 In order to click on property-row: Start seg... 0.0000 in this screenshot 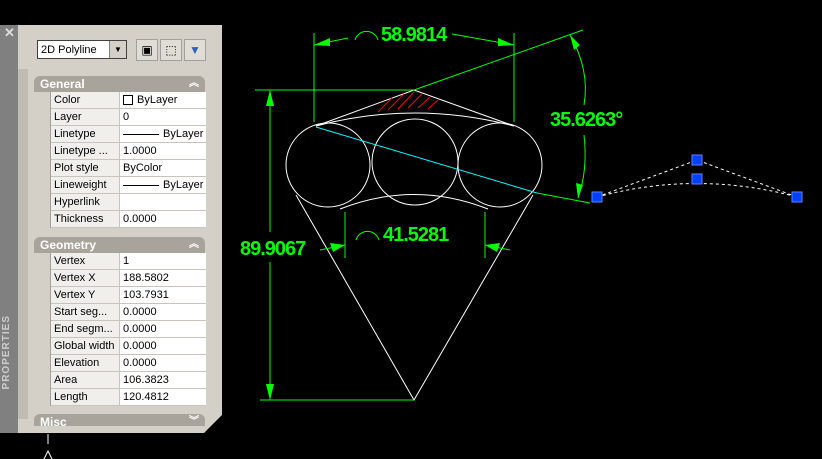, I will do `click(128, 312)`.